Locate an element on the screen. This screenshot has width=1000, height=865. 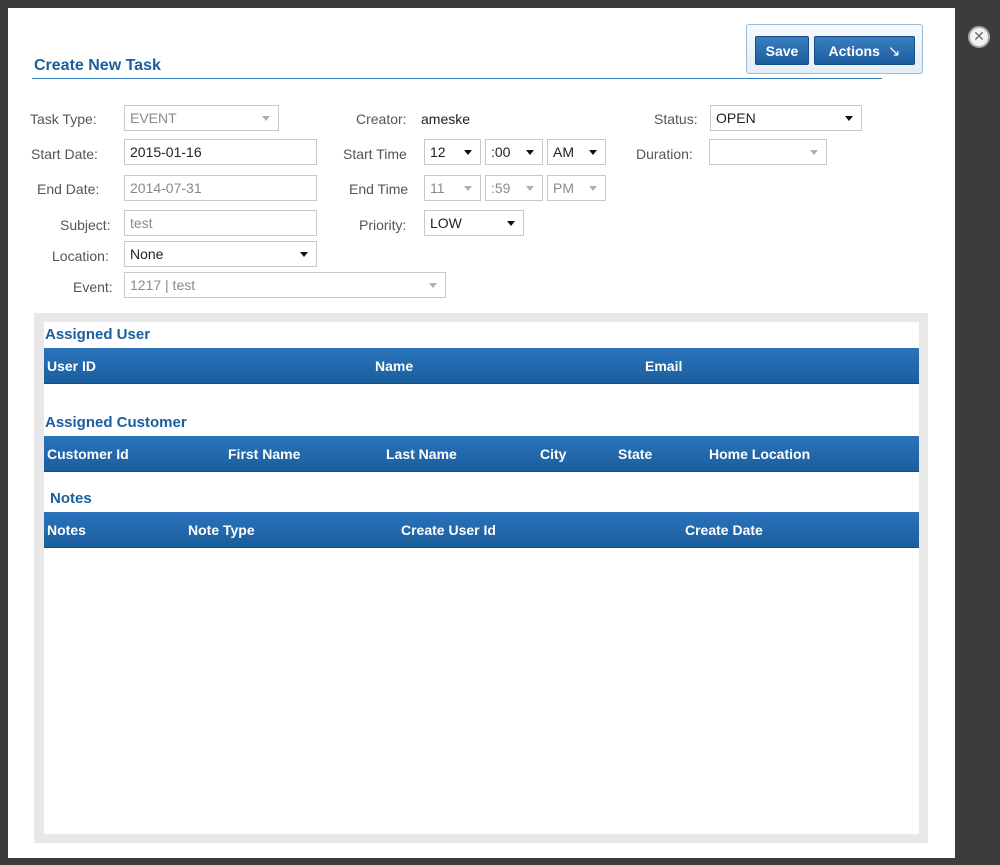
location-select: None is located at coordinates (220, 254).